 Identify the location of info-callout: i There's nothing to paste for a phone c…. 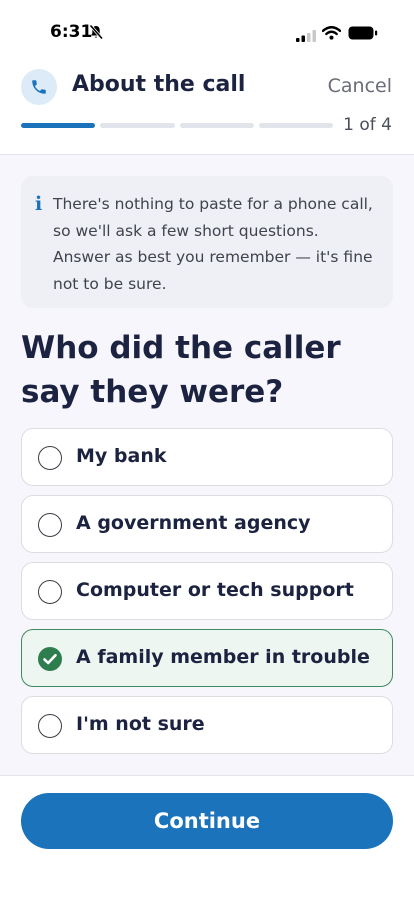
(207, 242).